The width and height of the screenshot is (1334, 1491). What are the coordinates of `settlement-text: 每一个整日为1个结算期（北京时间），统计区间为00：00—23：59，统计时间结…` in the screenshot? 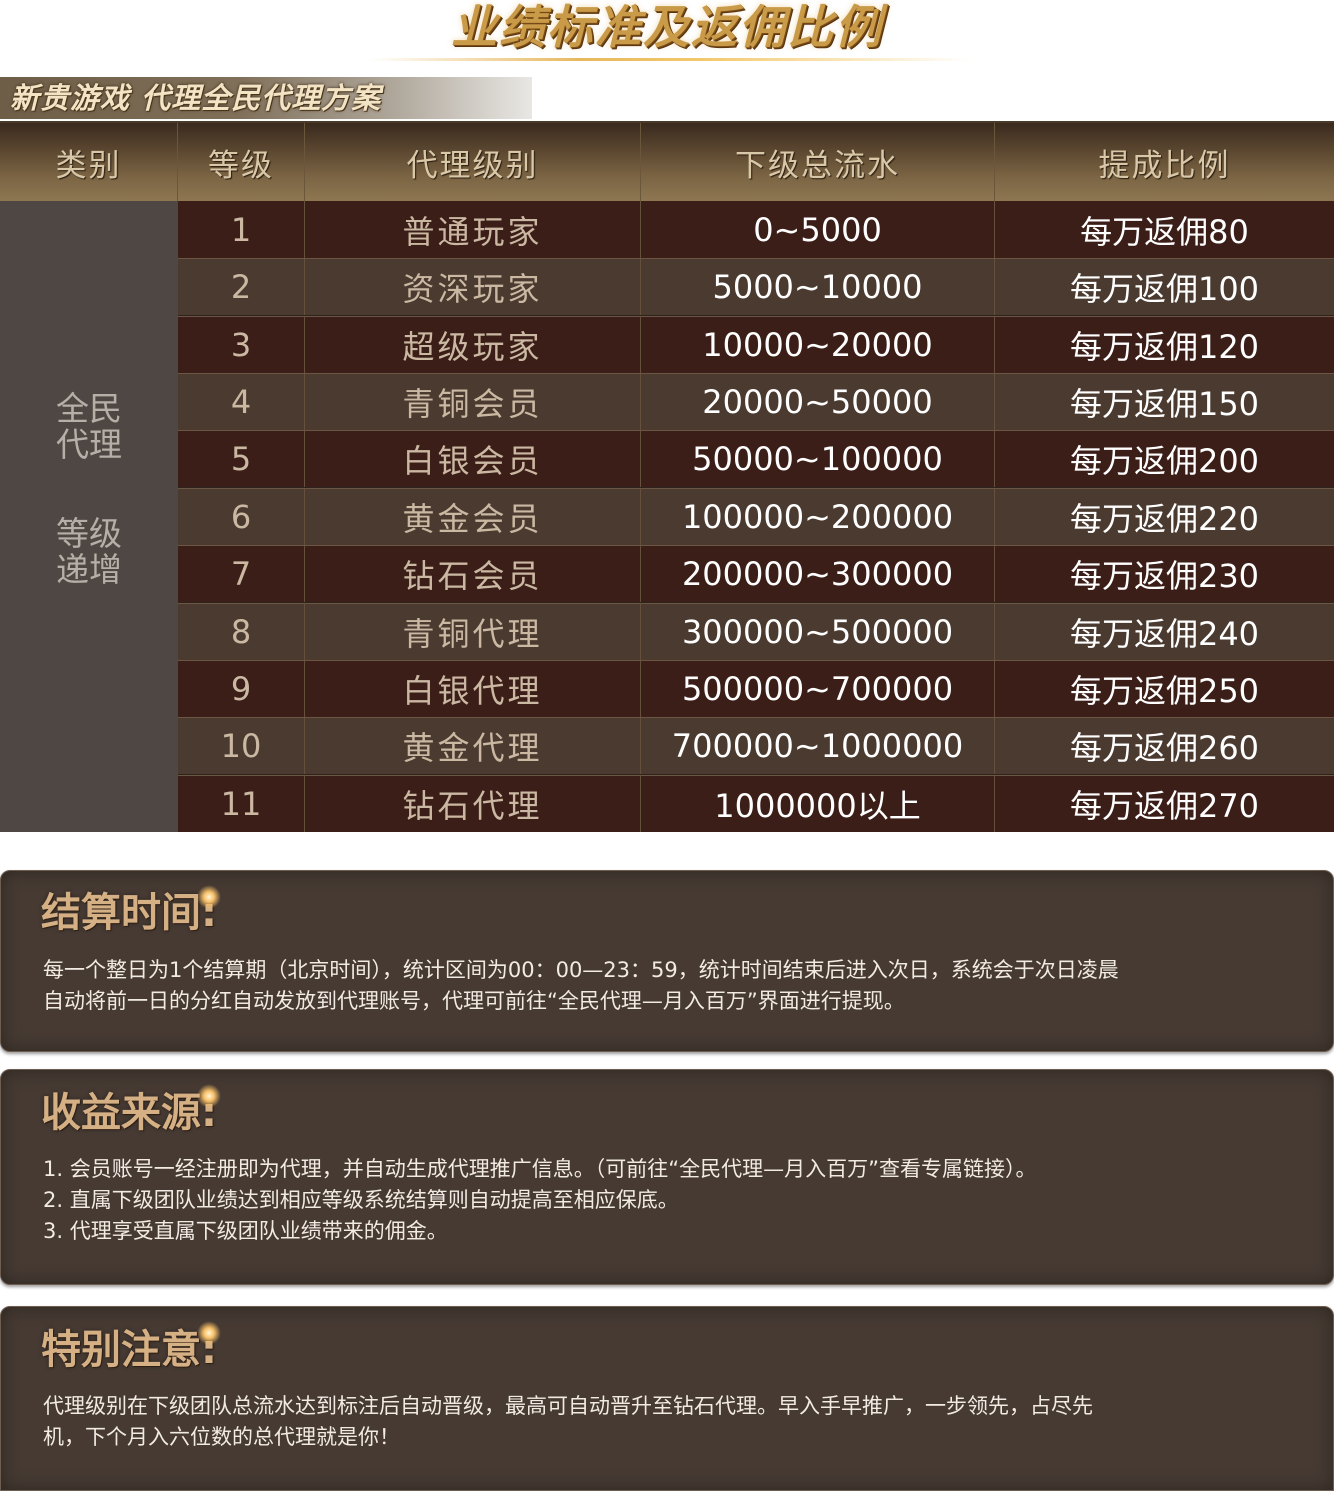 It's located at (680, 986).